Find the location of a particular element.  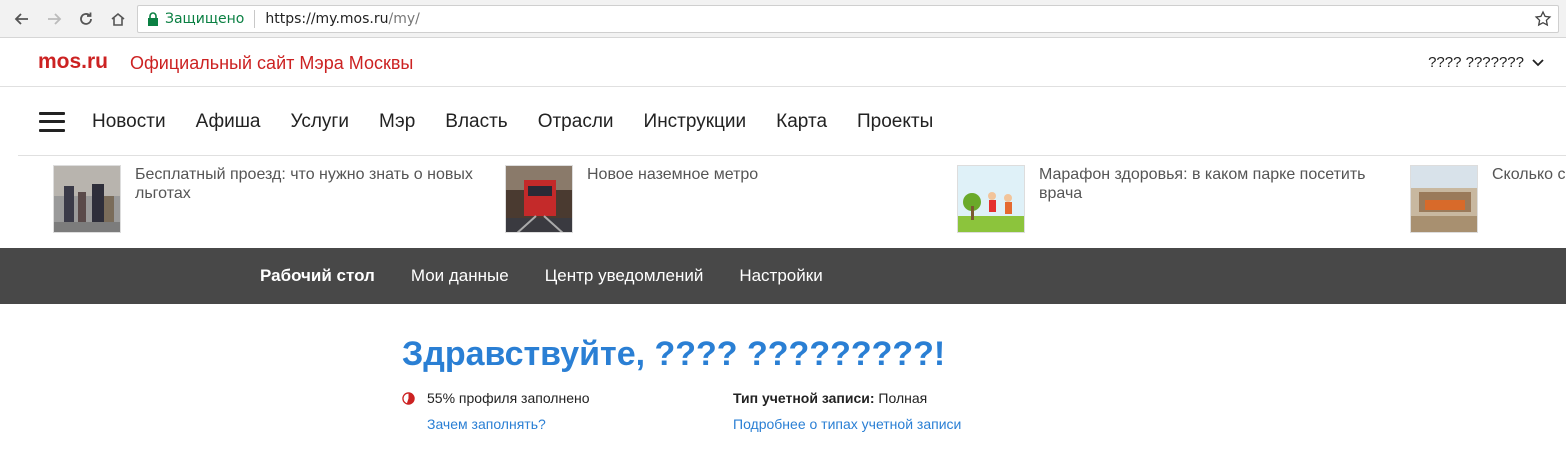

account-type: Тип учетной записи: Полная is located at coordinates (830, 398).